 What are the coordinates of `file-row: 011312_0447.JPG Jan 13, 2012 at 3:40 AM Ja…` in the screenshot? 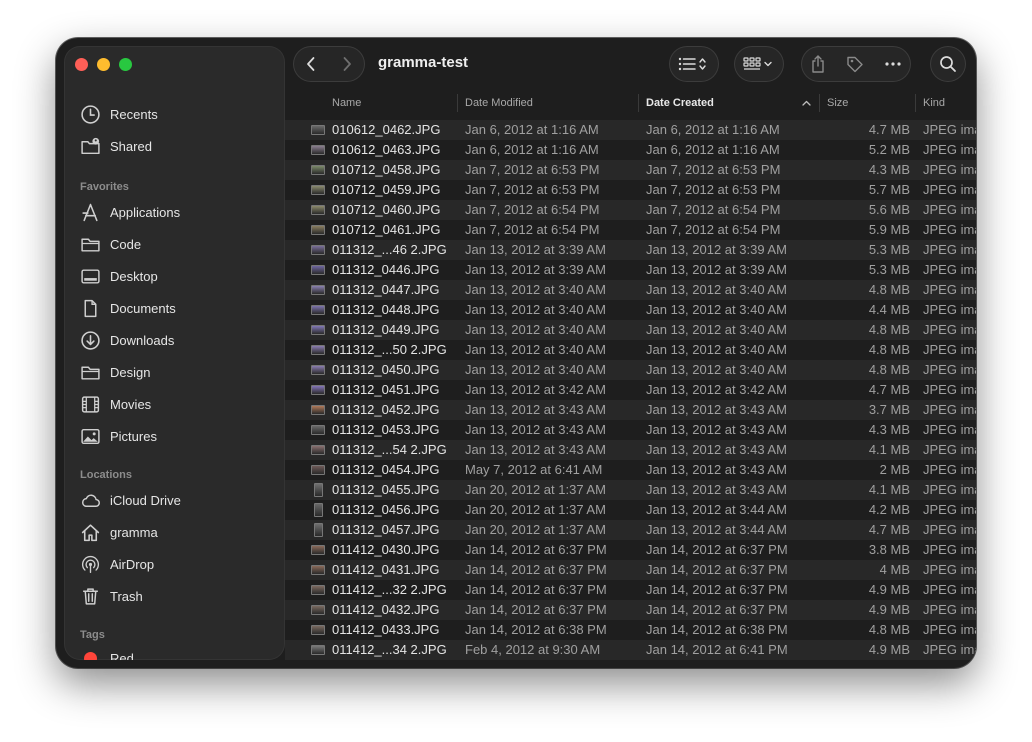 It's located at (630, 290).